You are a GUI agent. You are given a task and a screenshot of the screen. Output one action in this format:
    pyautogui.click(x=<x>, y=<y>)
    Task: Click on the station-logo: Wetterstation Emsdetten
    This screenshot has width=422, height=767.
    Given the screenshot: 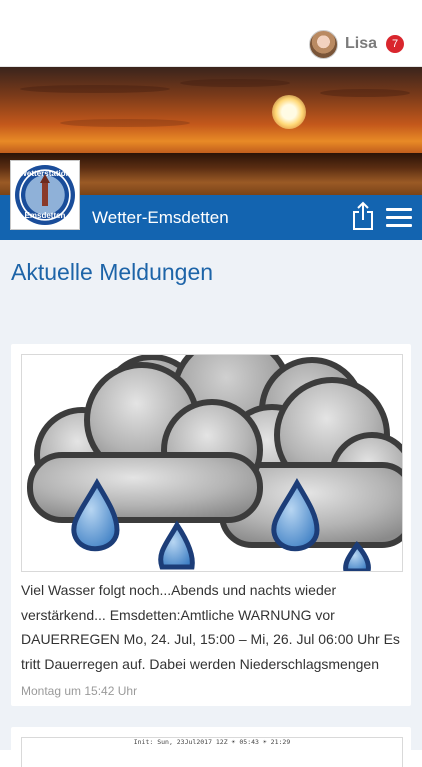 What is the action you would take?
    pyautogui.click(x=45, y=195)
    